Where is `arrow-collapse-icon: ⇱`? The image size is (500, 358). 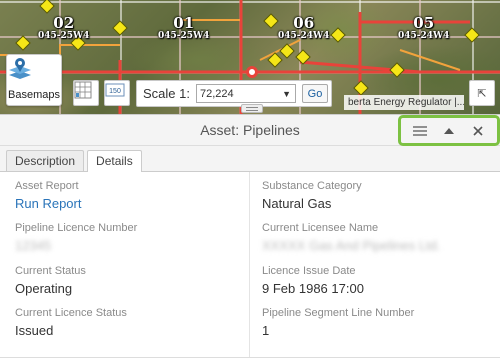
arrow-collapse-icon: ⇱ is located at coordinates (482, 93).